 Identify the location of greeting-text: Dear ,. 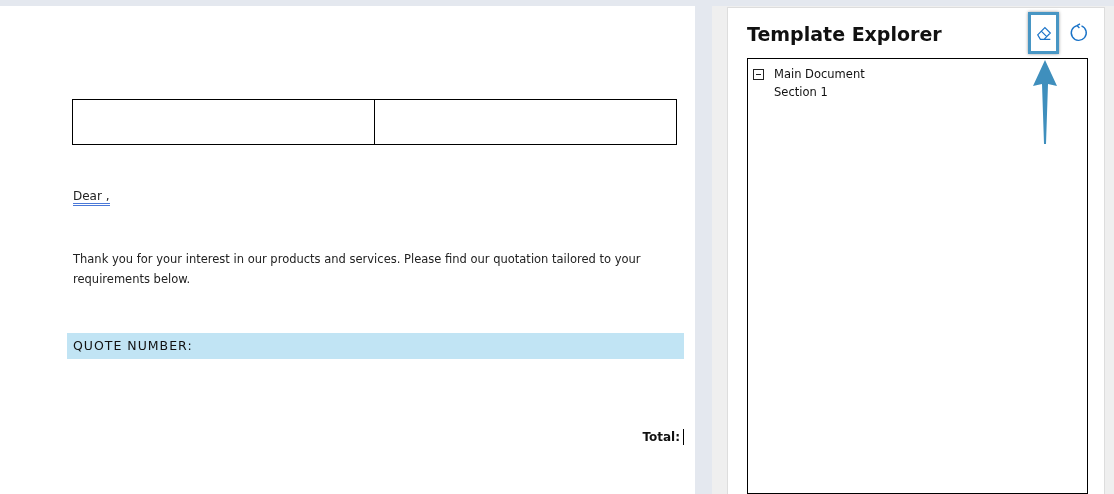
(91, 197).